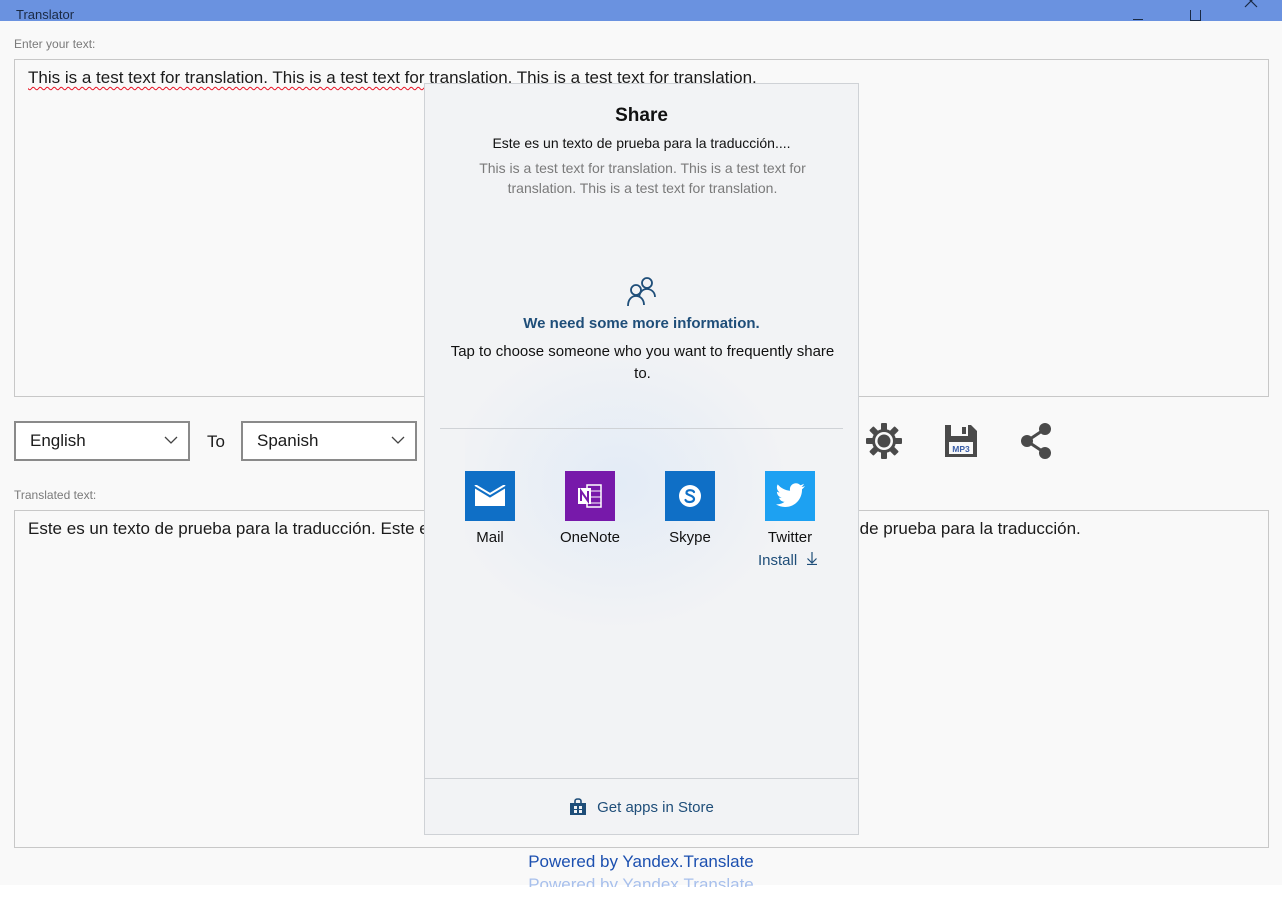 The width and height of the screenshot is (1282, 906). What do you see at coordinates (641, 778) in the screenshot?
I see `footer-divider` at bounding box center [641, 778].